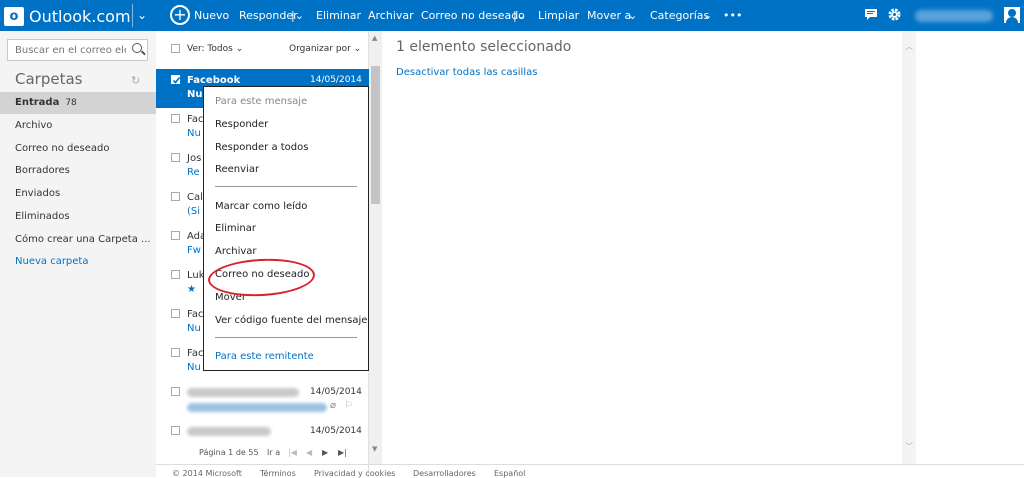 The width and height of the screenshot is (1024, 478). Describe the element at coordinates (264, 356) in the screenshot. I see `menu-item-sender: Para este remitente` at that location.